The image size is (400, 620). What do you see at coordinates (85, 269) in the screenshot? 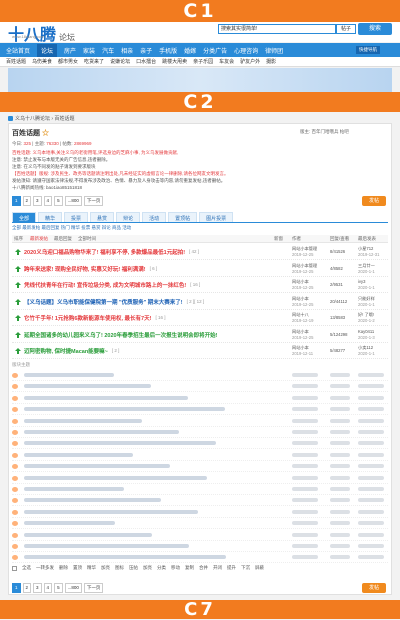
I see `thread-title-link: 跨年来送家! 现购全民好物, 实惠又好玩! 福利满满!` at bounding box center [85, 269].